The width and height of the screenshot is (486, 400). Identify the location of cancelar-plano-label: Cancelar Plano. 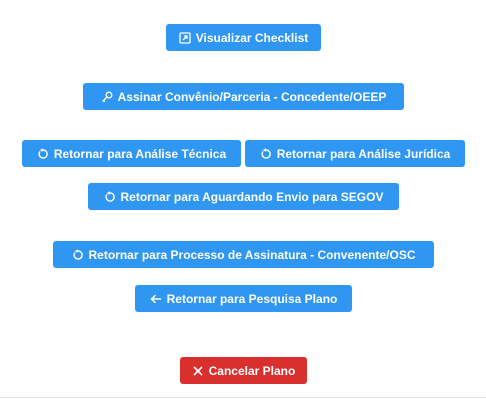
(252, 370).